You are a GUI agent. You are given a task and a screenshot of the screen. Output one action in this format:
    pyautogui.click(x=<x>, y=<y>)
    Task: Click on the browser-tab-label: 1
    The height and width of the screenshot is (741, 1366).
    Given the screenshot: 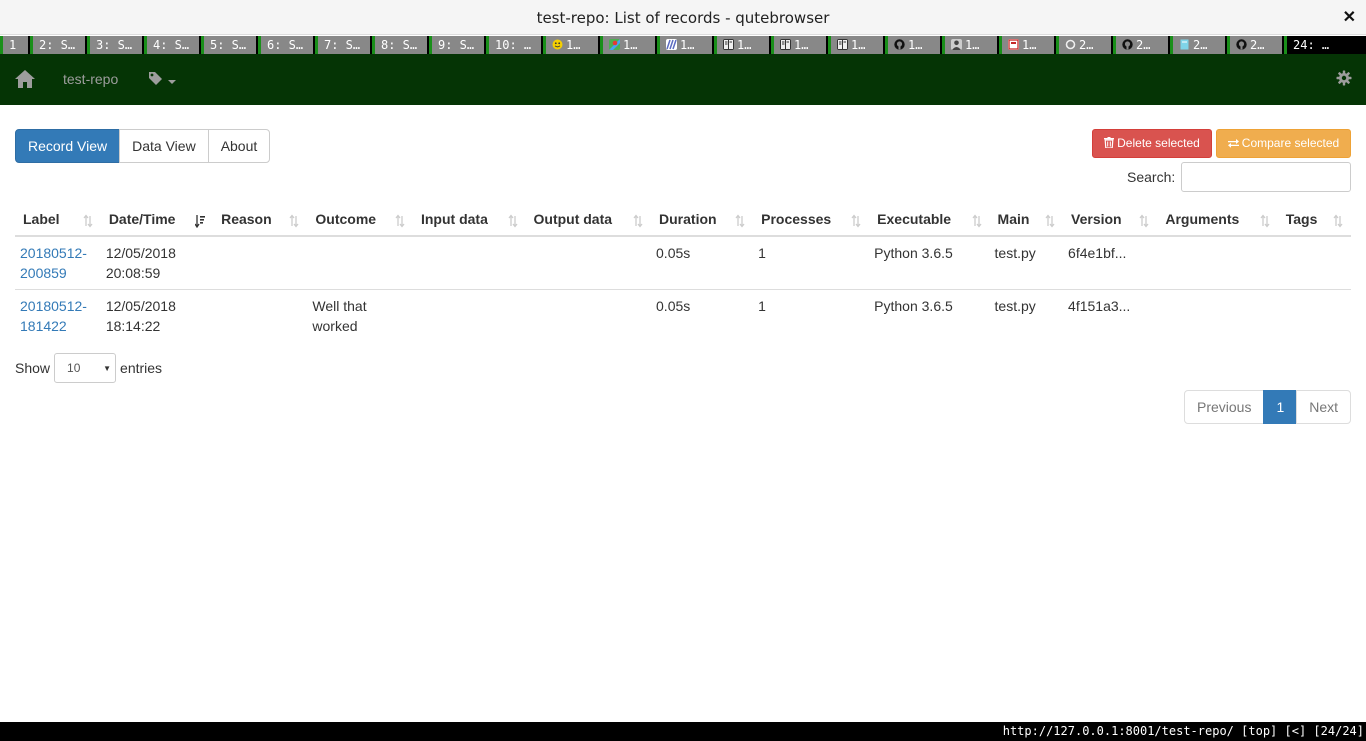 What is the action you would take?
    pyautogui.click(x=13, y=45)
    